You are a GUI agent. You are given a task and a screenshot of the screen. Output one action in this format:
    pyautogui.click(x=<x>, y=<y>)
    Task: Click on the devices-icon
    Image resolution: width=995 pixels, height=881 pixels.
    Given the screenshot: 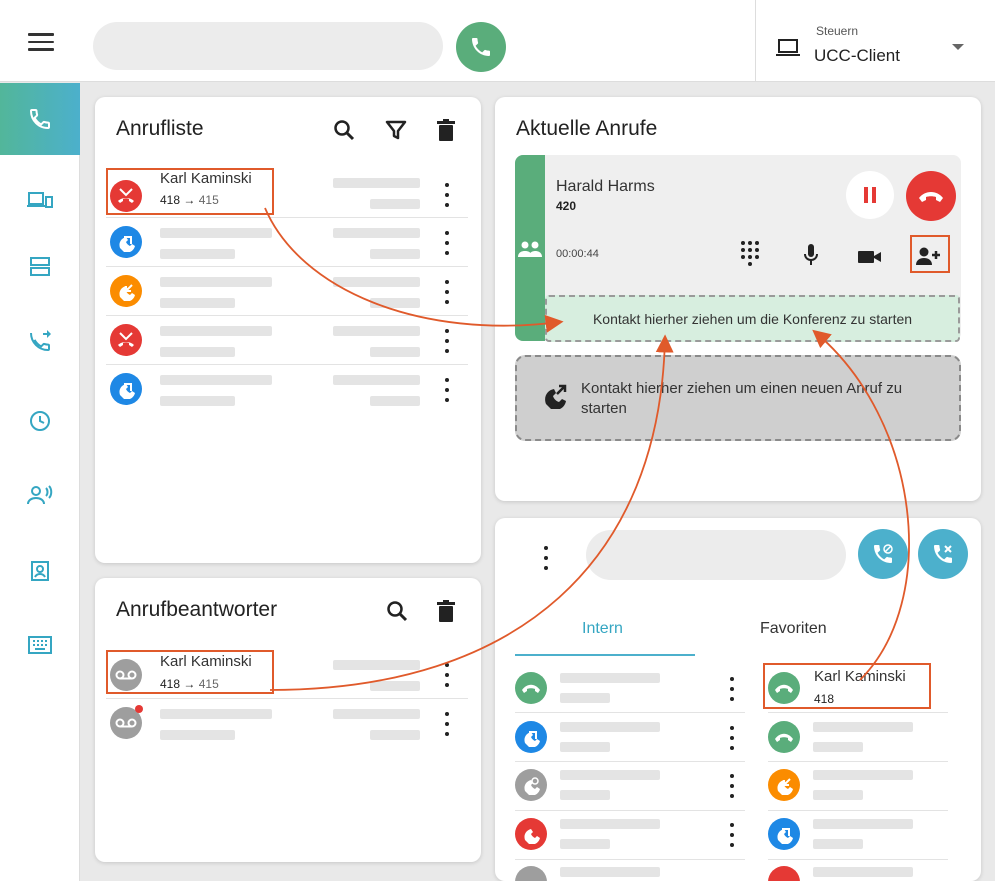 What is the action you would take?
    pyautogui.click(x=40, y=200)
    